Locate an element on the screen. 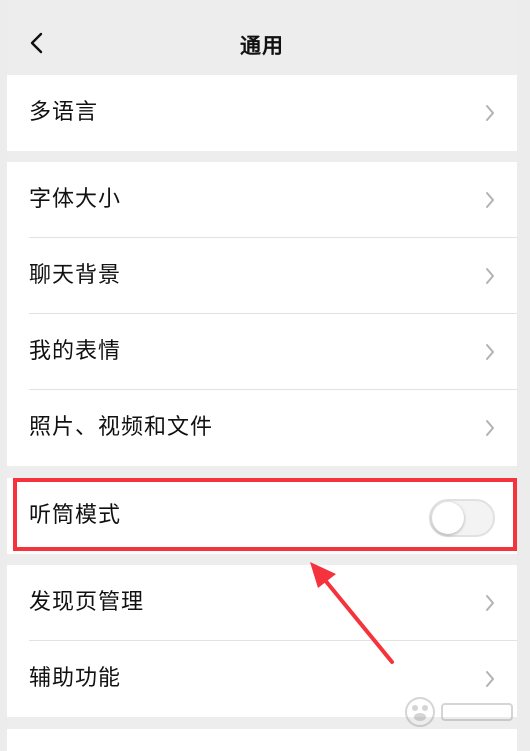 The width and height of the screenshot is (530, 751). settings-row-font-size: 字体大小 is located at coordinates (262, 200).